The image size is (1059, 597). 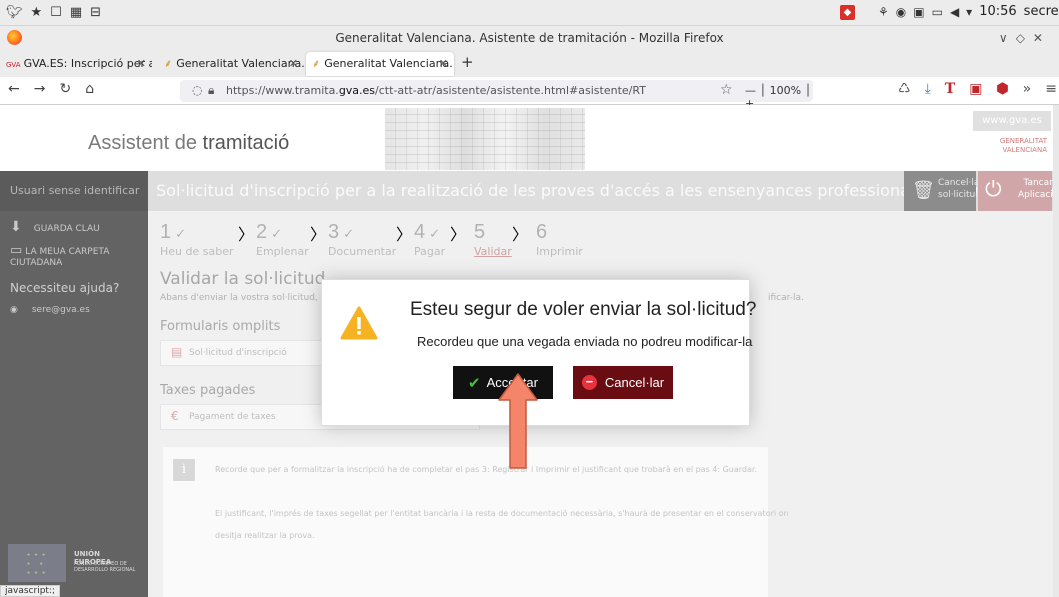 What do you see at coordinates (208, 390) in the screenshot?
I see `fees-section-title: Taxes pagades` at bounding box center [208, 390].